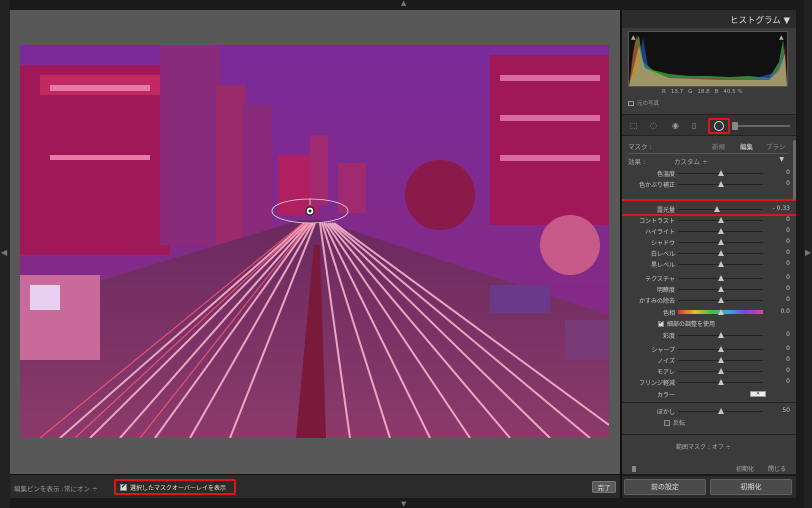 The image size is (812, 508). Describe the element at coordinates (709, 469) in the screenshot. I see `range-mask-actions: 初期化 閉じる` at that location.